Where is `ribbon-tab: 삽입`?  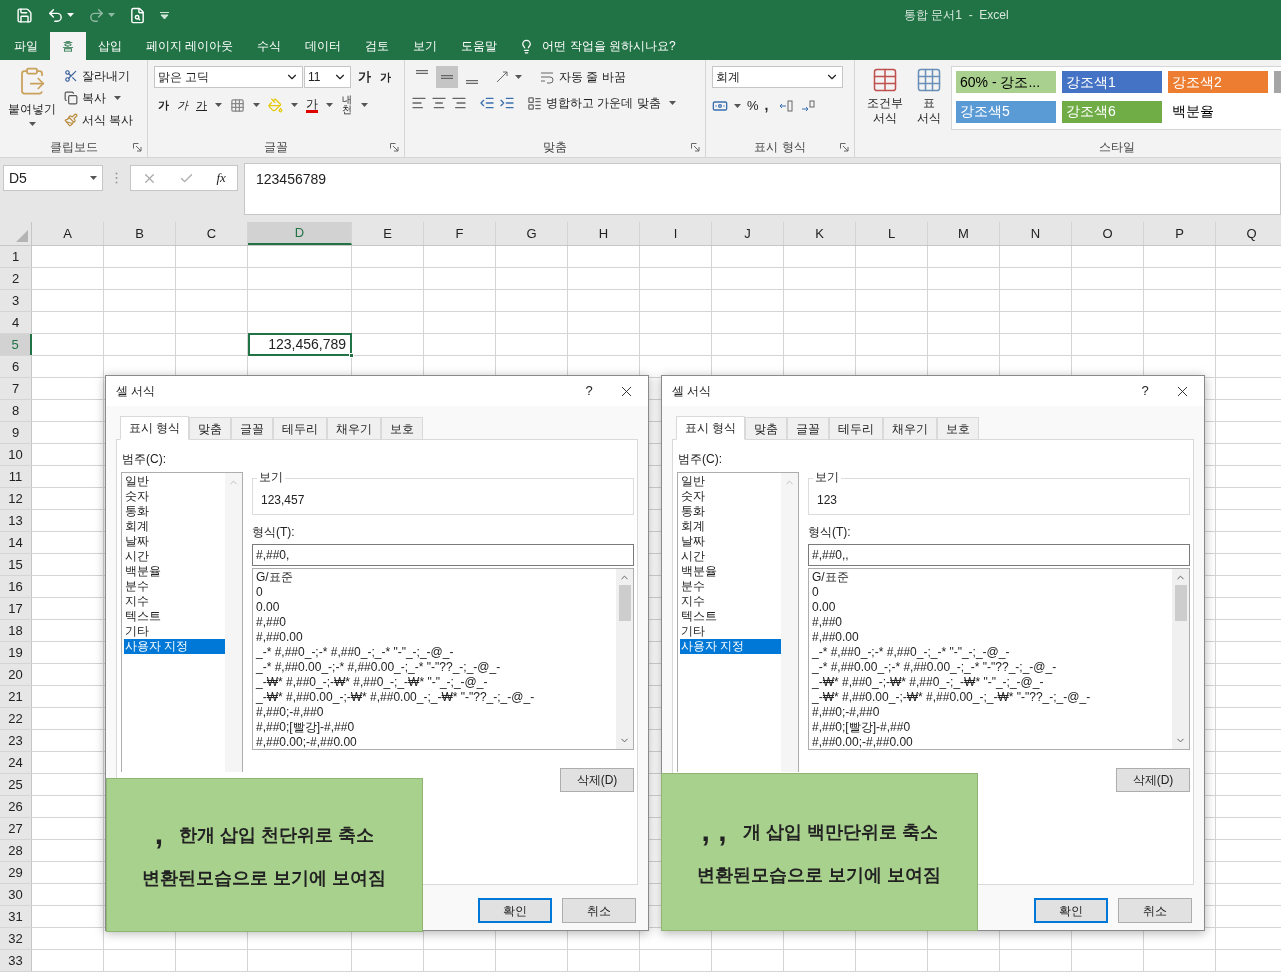
ribbon-tab: 삽입 is located at coordinates (110, 46).